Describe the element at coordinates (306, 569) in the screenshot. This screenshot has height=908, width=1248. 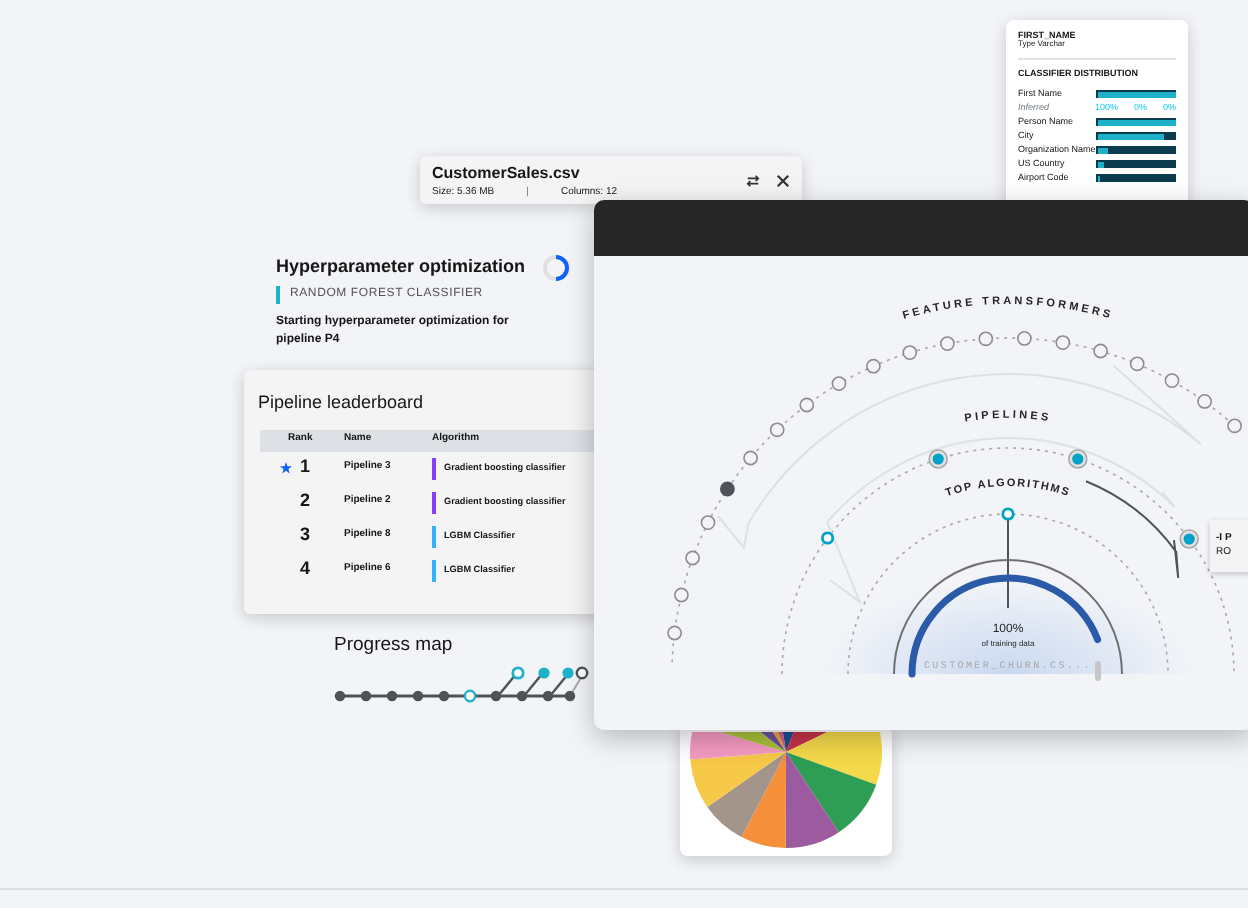
I see `rank-number: 4` at that location.